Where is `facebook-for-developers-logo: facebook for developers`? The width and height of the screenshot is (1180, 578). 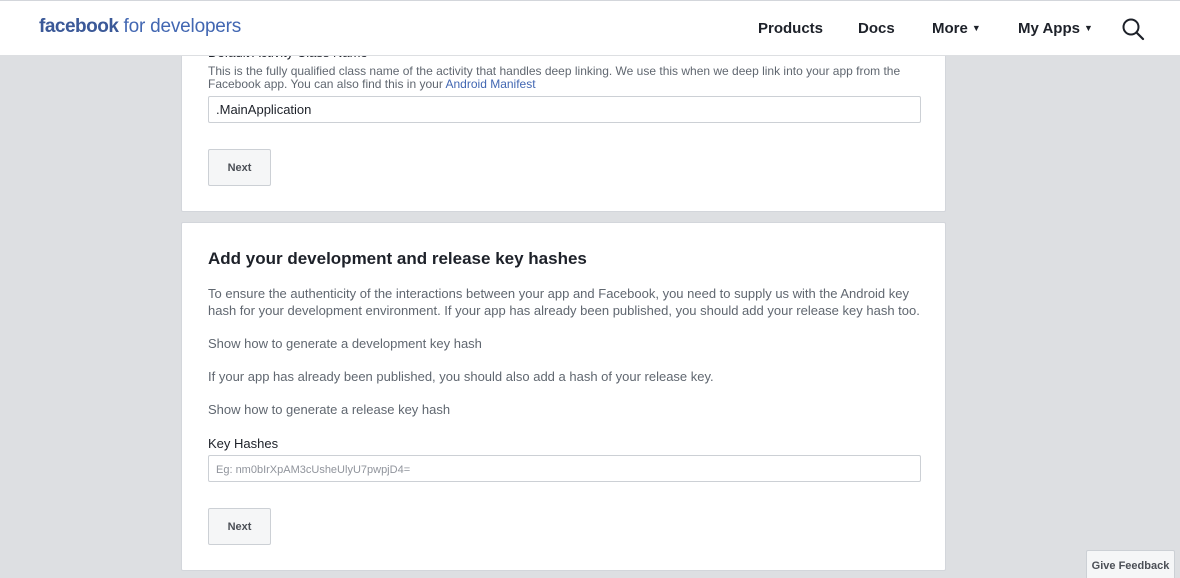 facebook-for-developers-logo: facebook for developers is located at coordinates (140, 27).